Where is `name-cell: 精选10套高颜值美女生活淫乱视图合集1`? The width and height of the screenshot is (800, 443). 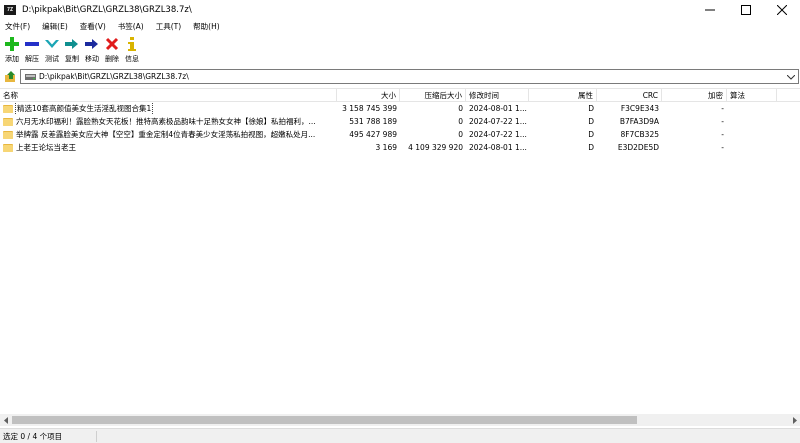
name-cell: 精选10套高颜值美女生活淫乱视图合集1 is located at coordinates (168, 108).